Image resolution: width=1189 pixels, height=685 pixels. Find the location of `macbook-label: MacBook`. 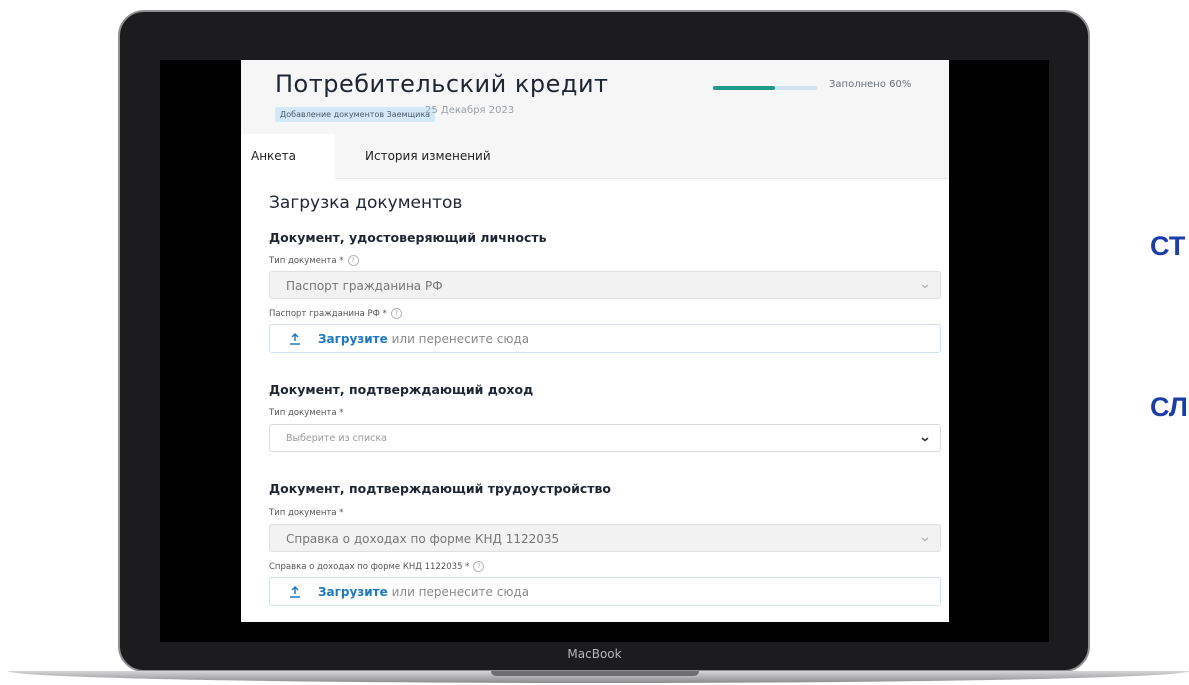

macbook-label: MacBook is located at coordinates (594, 654).